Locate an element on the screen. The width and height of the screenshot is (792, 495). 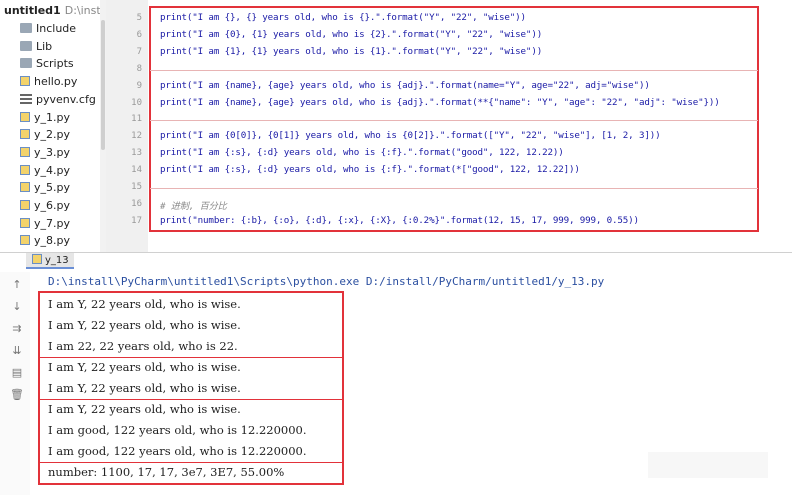
tree-item: y_8.py is located at coordinates (45, 240).